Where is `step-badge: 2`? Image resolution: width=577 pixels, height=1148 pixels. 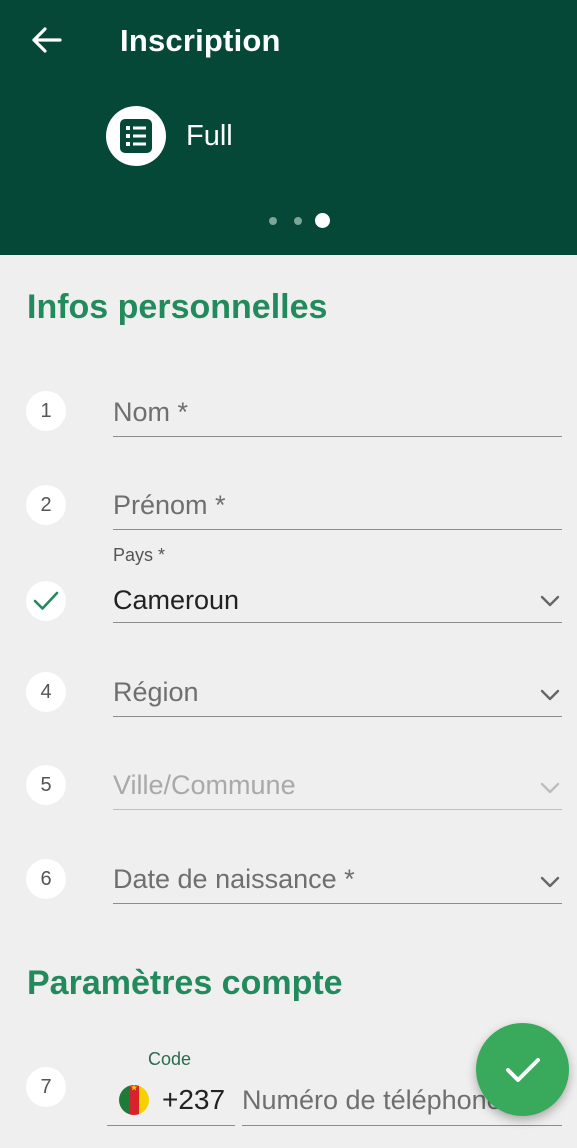 step-badge: 2 is located at coordinates (46, 505).